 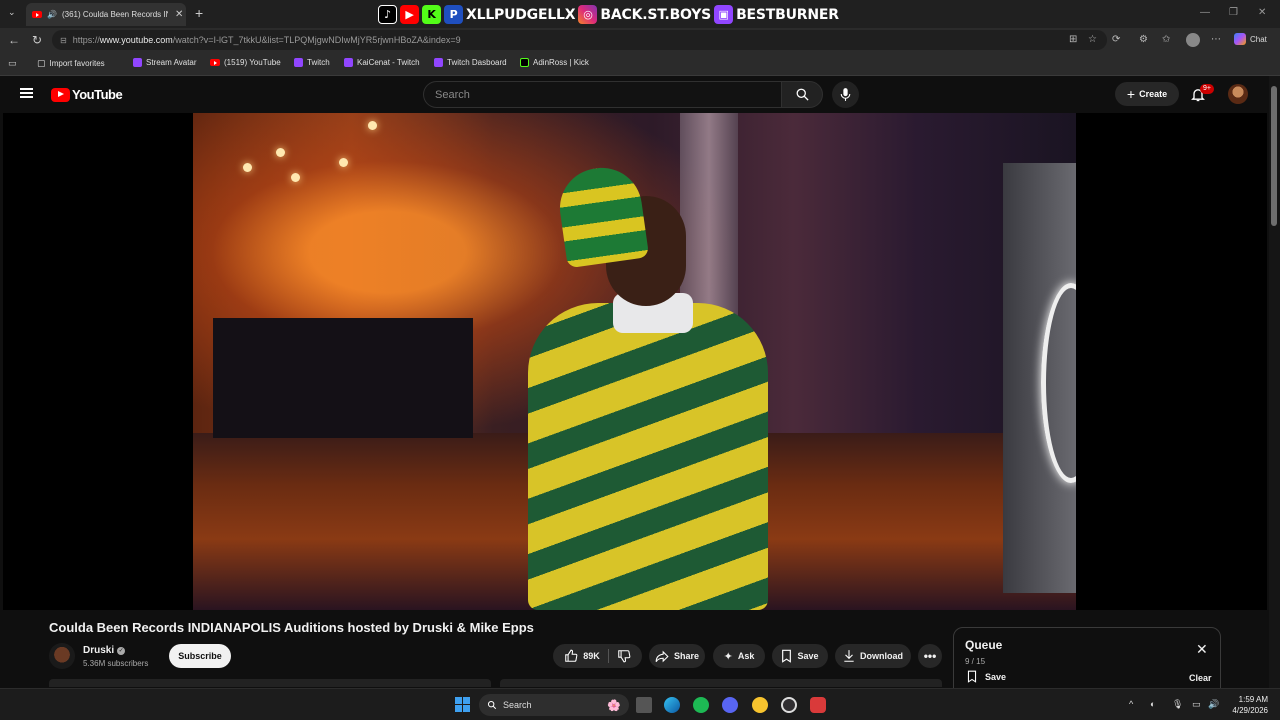 What do you see at coordinates (179, 14) in the screenshot?
I see `tab-close-icon: ✕` at bounding box center [179, 14].